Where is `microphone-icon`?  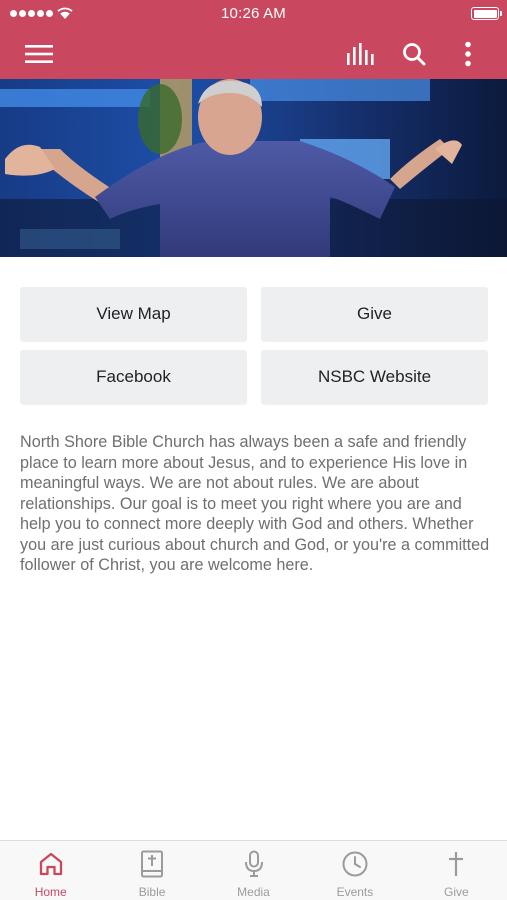 microphone-icon is located at coordinates (253, 863).